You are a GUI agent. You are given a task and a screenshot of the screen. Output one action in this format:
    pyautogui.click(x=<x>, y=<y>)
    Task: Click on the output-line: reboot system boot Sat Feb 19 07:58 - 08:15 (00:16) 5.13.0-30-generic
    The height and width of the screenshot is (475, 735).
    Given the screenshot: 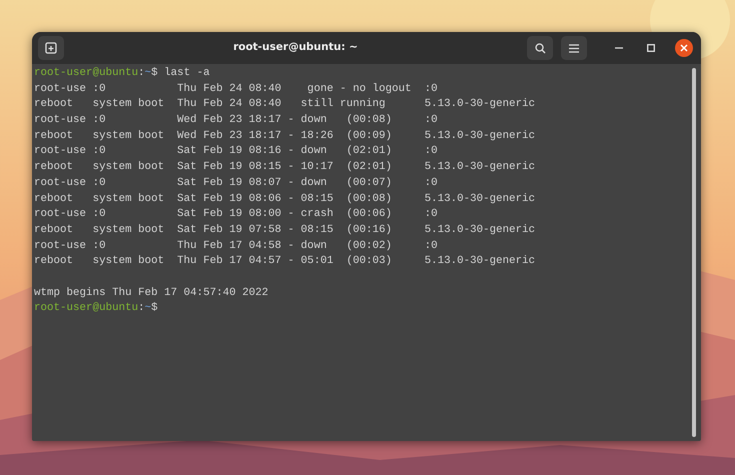 What is the action you would take?
    pyautogui.click(x=285, y=230)
    